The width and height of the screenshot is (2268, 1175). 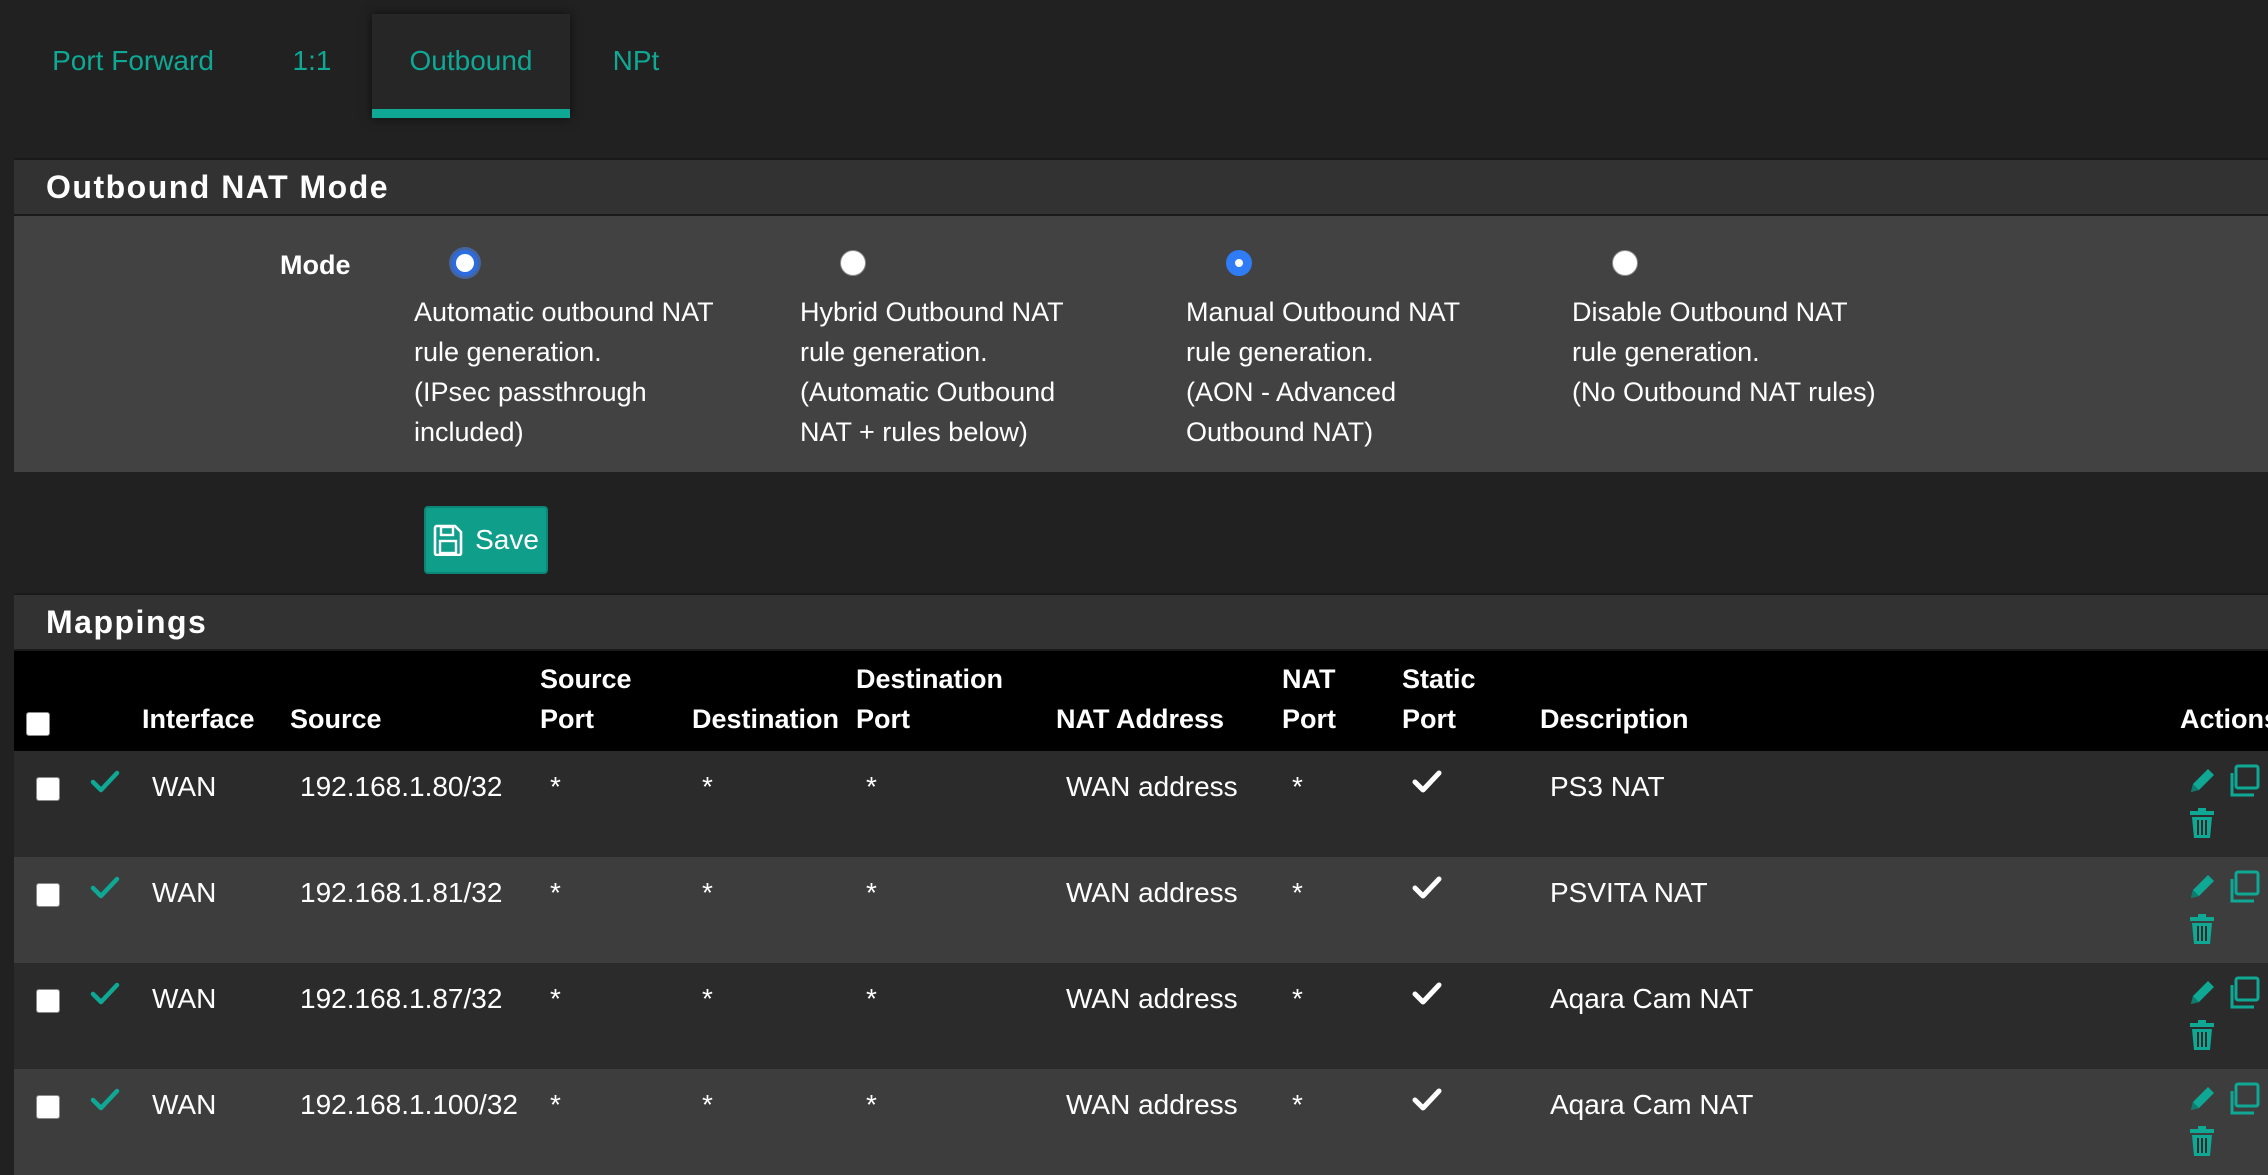 I want to click on radio-disable, so click(x=1625, y=263).